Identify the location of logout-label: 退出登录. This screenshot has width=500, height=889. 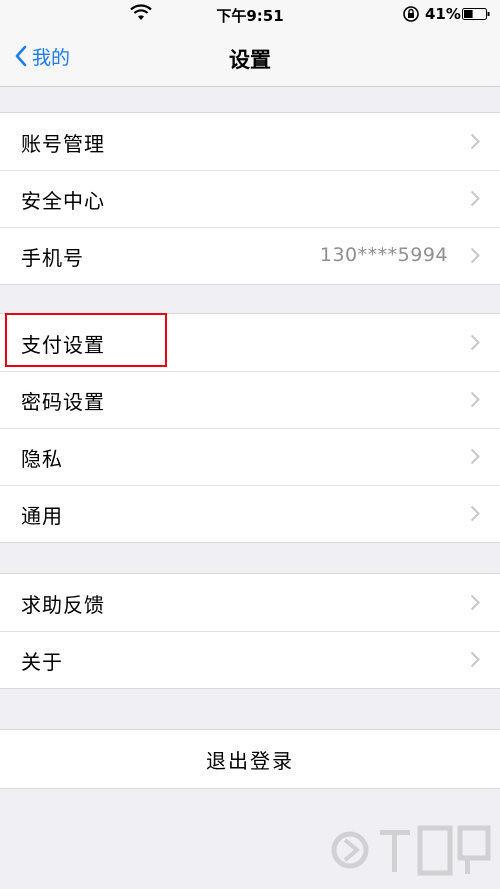
(250, 761).